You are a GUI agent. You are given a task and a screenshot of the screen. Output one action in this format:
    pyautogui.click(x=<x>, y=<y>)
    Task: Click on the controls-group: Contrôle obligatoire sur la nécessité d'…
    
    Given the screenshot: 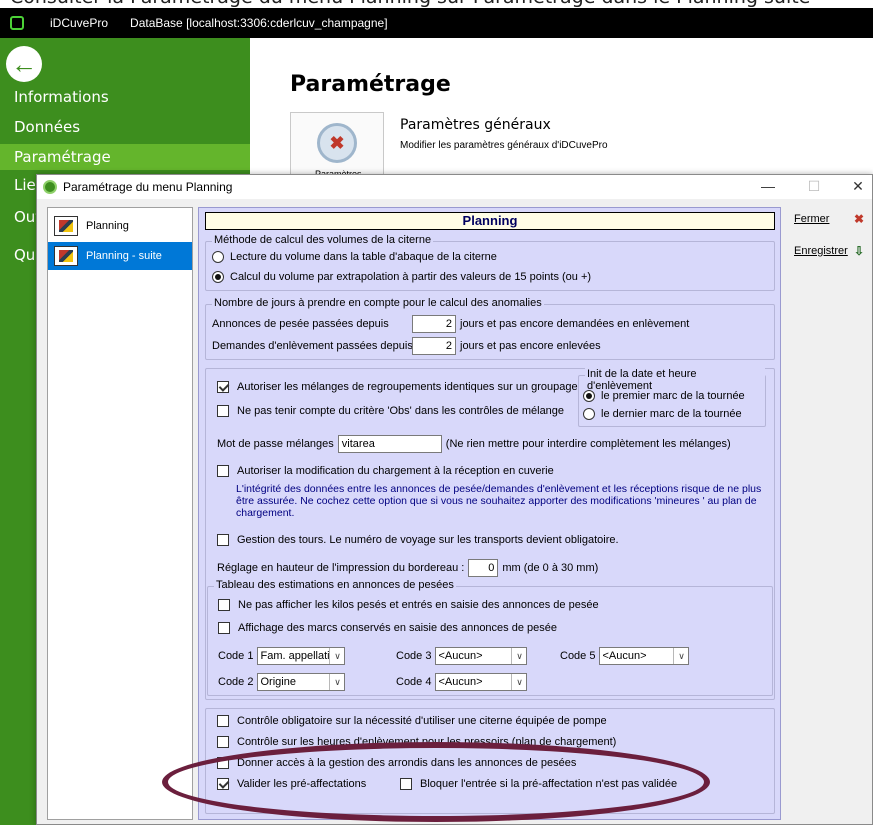 What is the action you would take?
    pyautogui.click(x=490, y=761)
    